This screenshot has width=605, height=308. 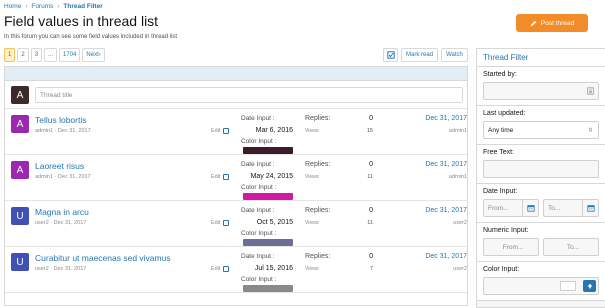 What do you see at coordinates (371, 269) in the screenshot?
I see `views-count: 7` at bounding box center [371, 269].